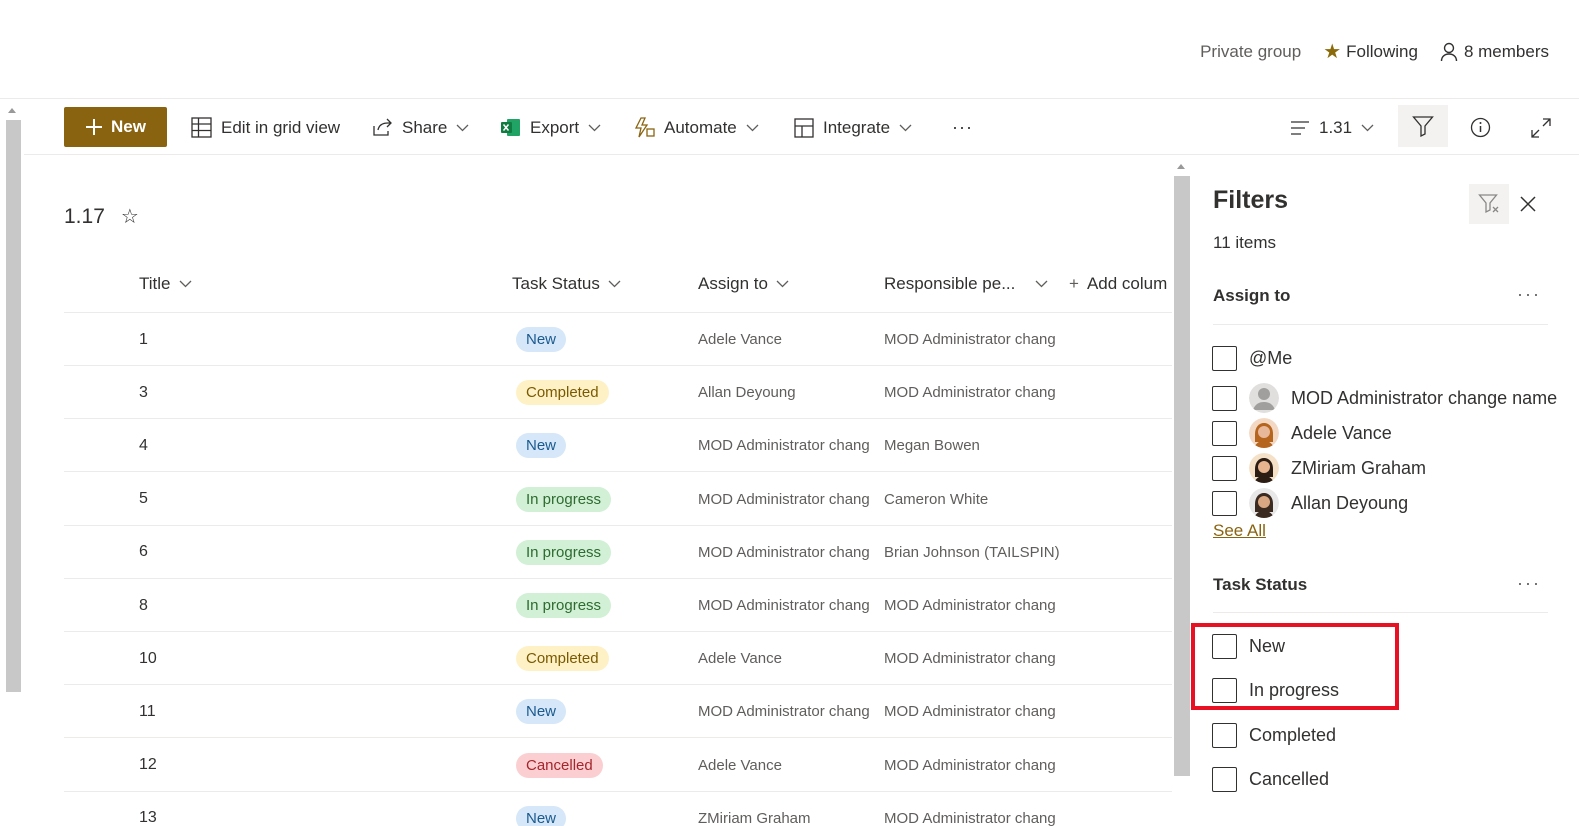 This screenshot has width=1579, height=826. Describe the element at coordinates (973, 445) in the screenshot. I see `responsible-cell: Megan Bowen` at that location.